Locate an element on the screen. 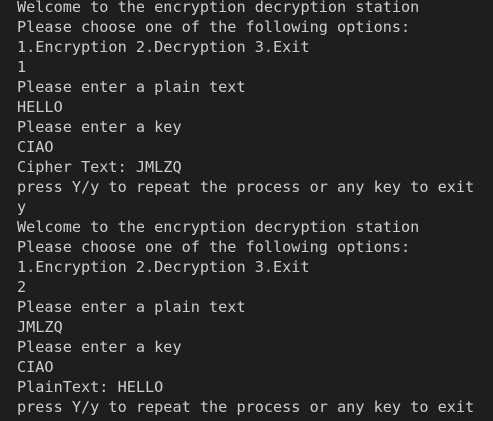 The image size is (493, 421). terminal-line-user-plaintext: JMLZQ is located at coordinates (40, 327).